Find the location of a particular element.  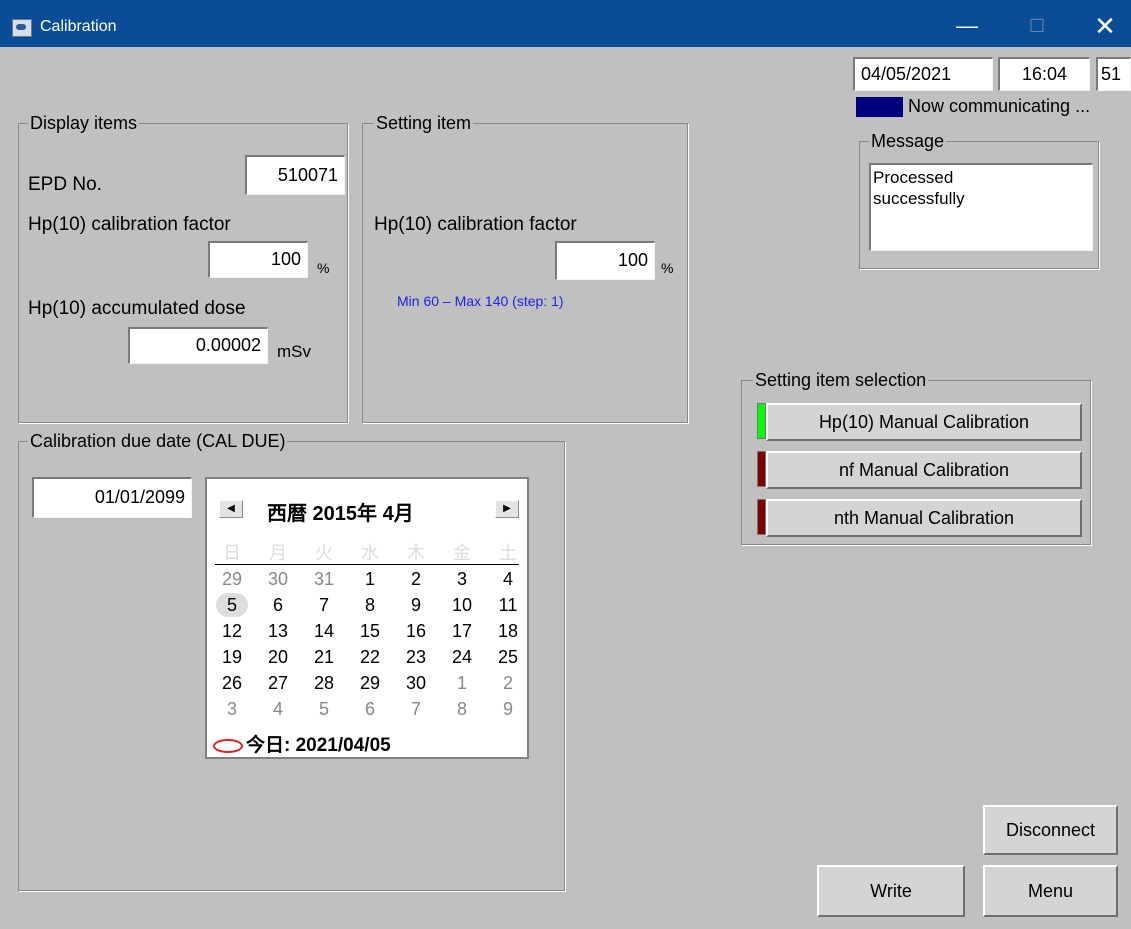

setting-cal-factor-input: 100 is located at coordinates (605, 260).